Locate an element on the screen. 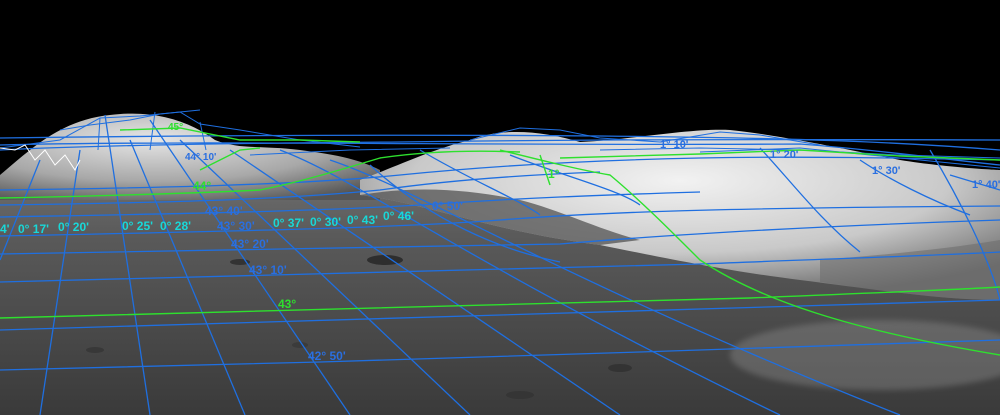 The width and height of the screenshot is (1000, 415). lon-label: 0° 43' is located at coordinates (362, 220).